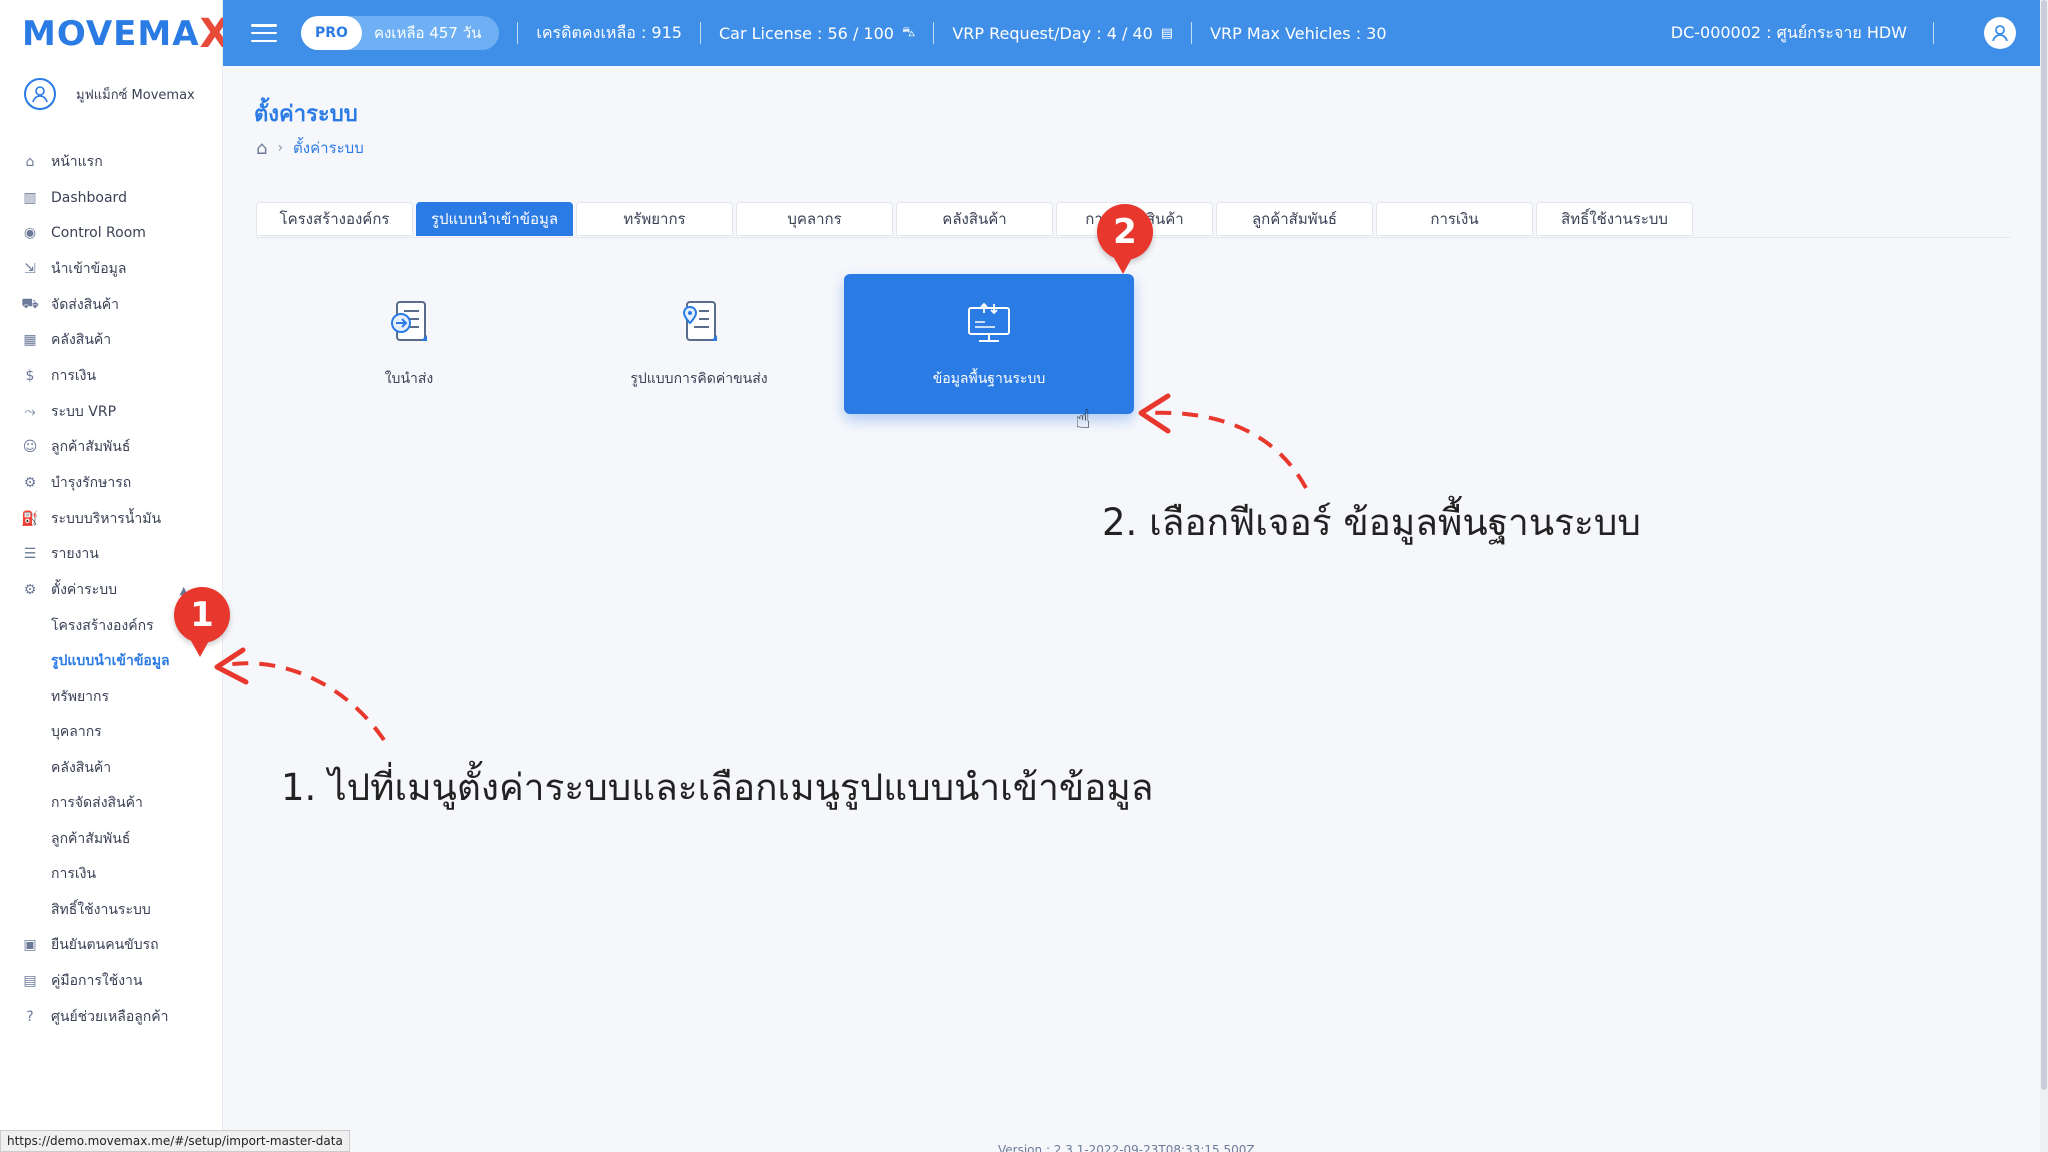 Image resolution: width=2048 pixels, height=1152 pixels. I want to click on breadcrumb-current: ตั้งค่าระบบ, so click(328, 148).